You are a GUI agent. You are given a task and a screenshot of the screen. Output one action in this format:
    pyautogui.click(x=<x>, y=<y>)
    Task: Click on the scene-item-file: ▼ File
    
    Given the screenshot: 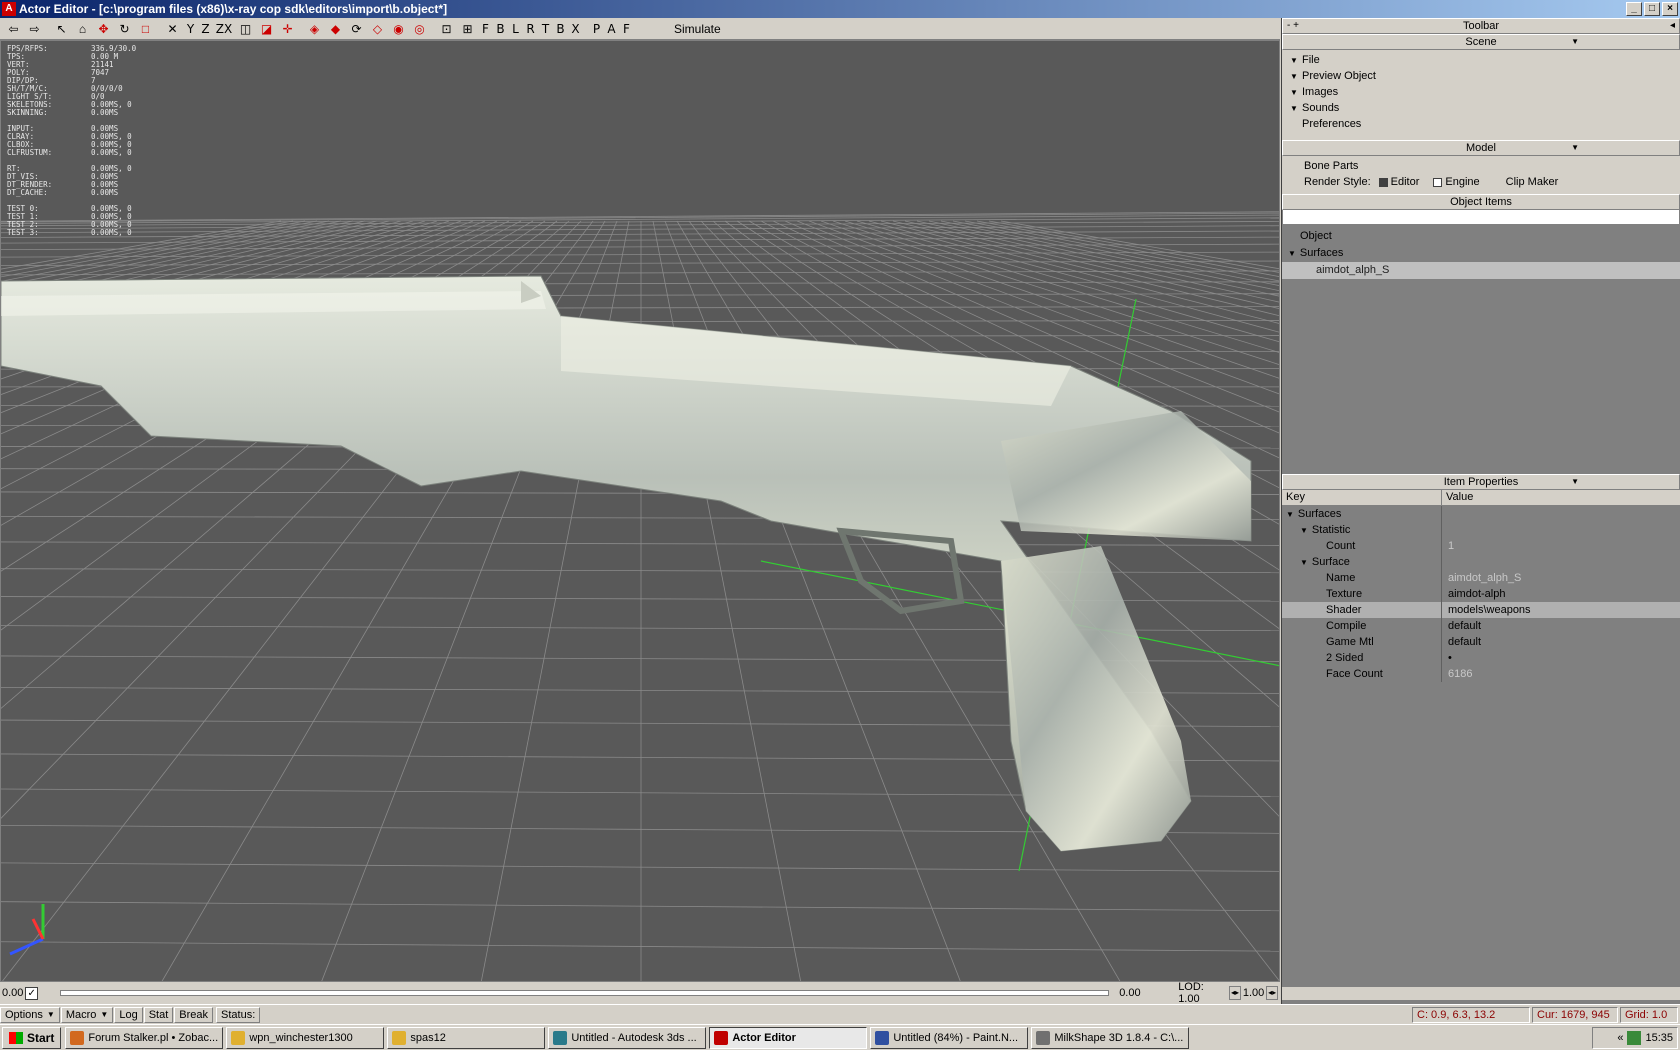 What is the action you would take?
    pyautogui.click(x=1481, y=60)
    